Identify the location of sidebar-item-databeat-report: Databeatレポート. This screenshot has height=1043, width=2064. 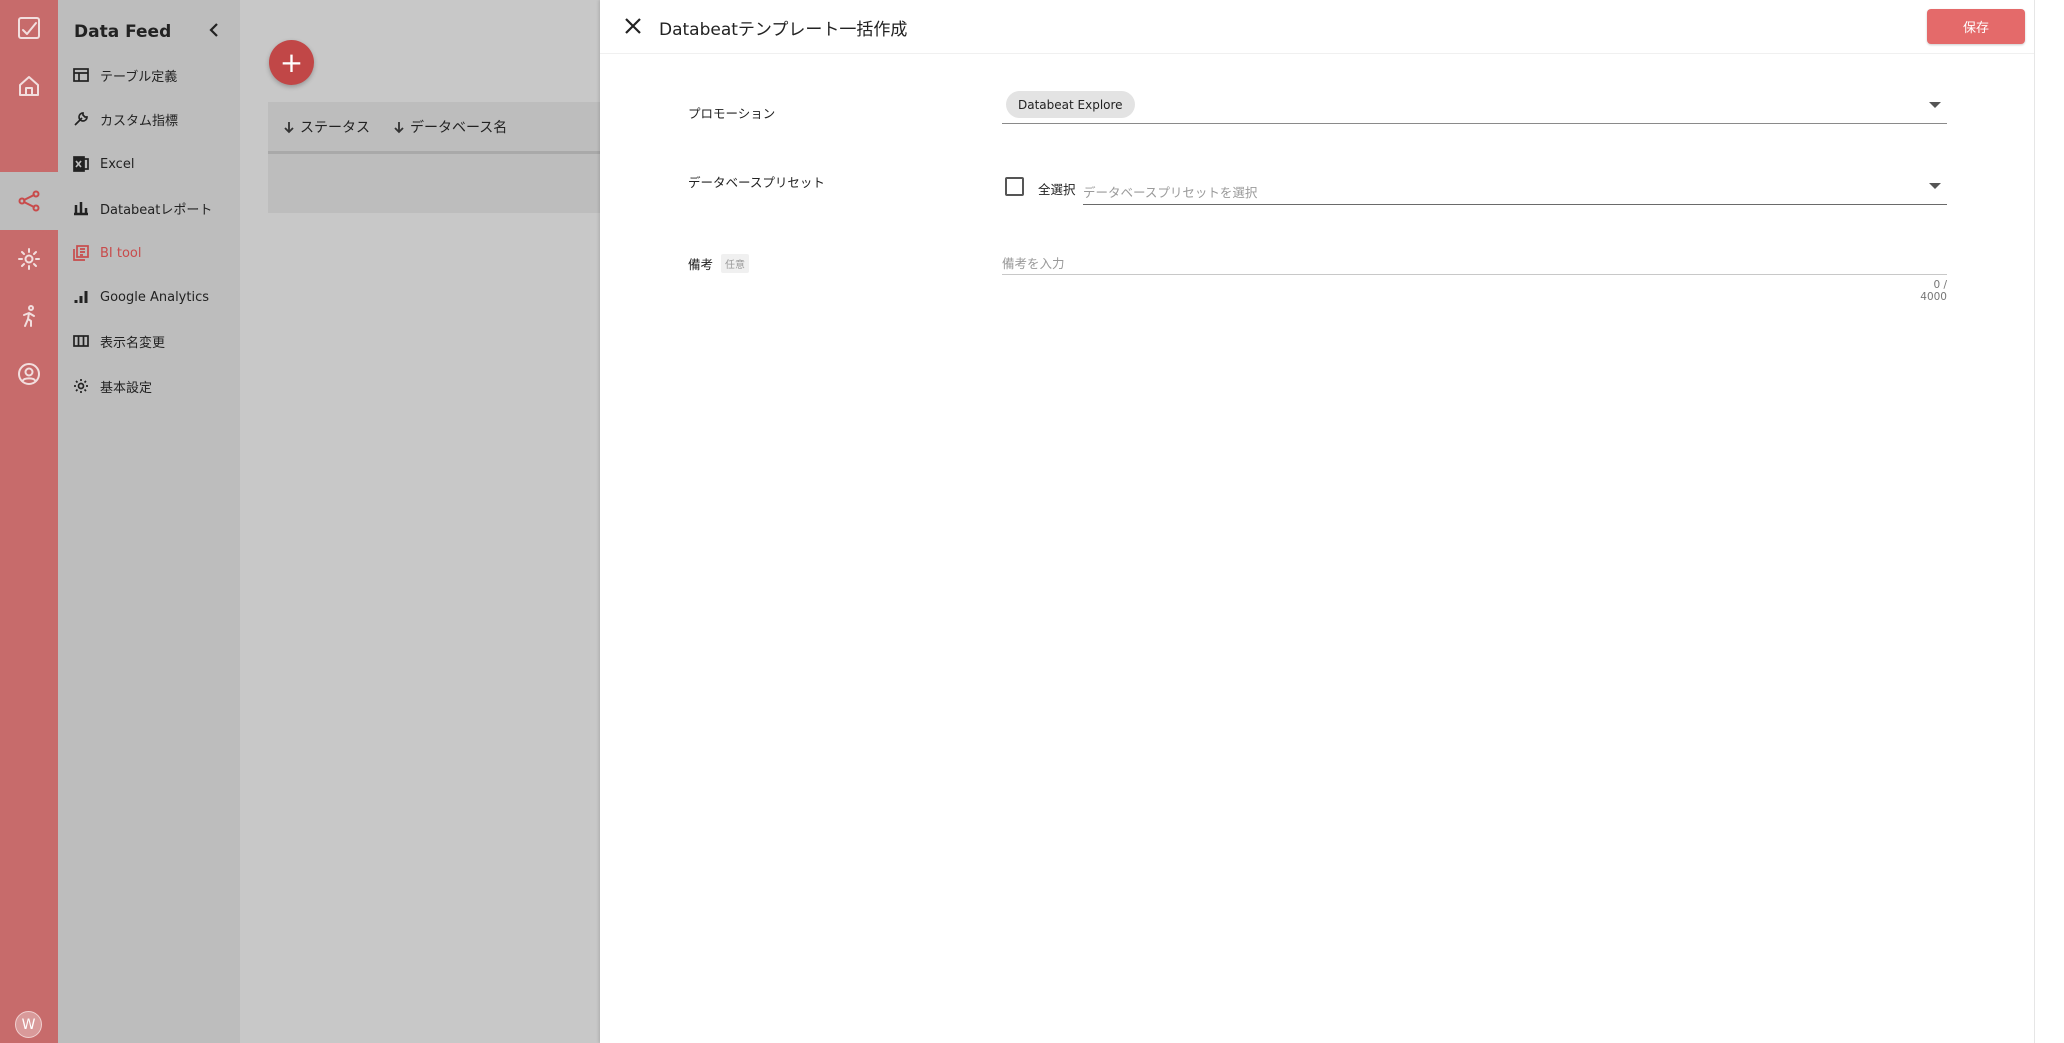
(142, 208).